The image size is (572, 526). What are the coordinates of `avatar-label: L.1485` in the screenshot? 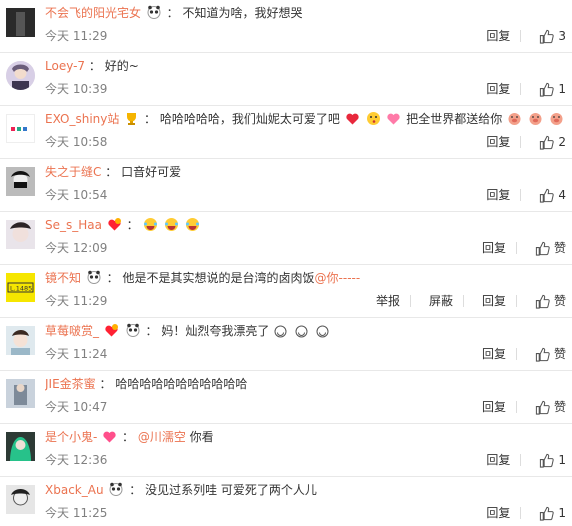 It's located at (21, 289).